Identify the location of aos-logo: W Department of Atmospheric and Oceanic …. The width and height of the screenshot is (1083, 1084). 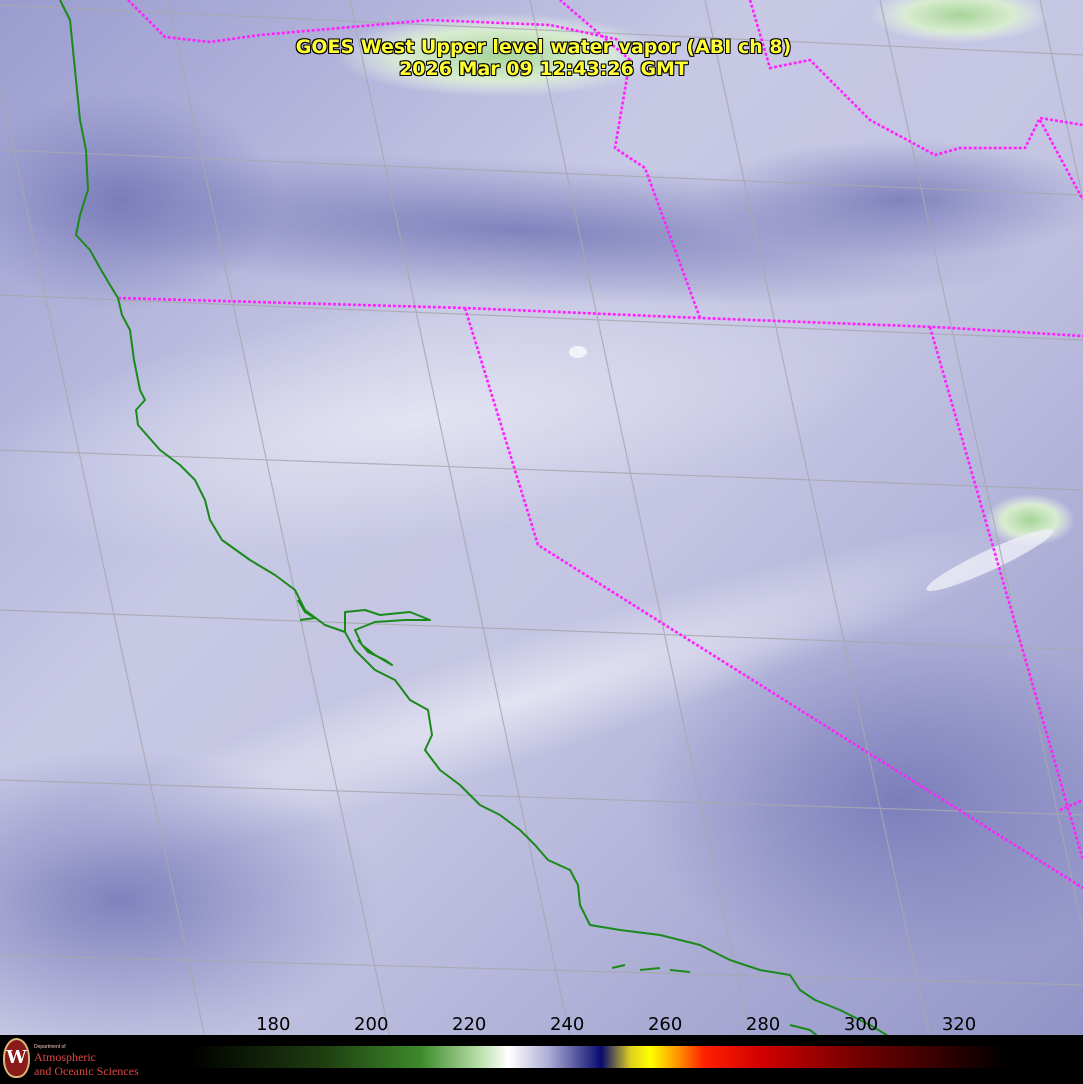
(81, 1059).